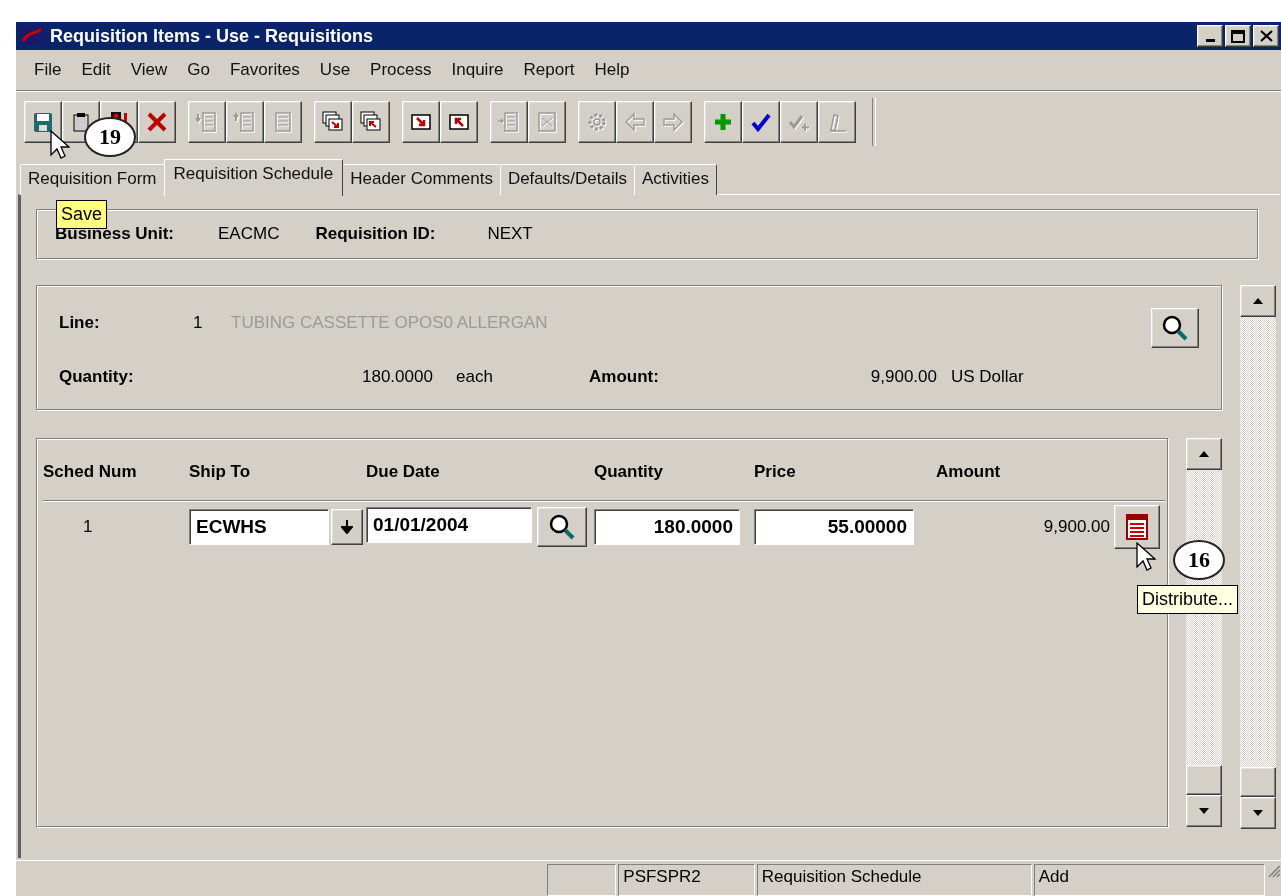 This screenshot has width=1281, height=896. Describe the element at coordinates (82, 214) in the screenshot. I see `tooltip: Save` at that location.